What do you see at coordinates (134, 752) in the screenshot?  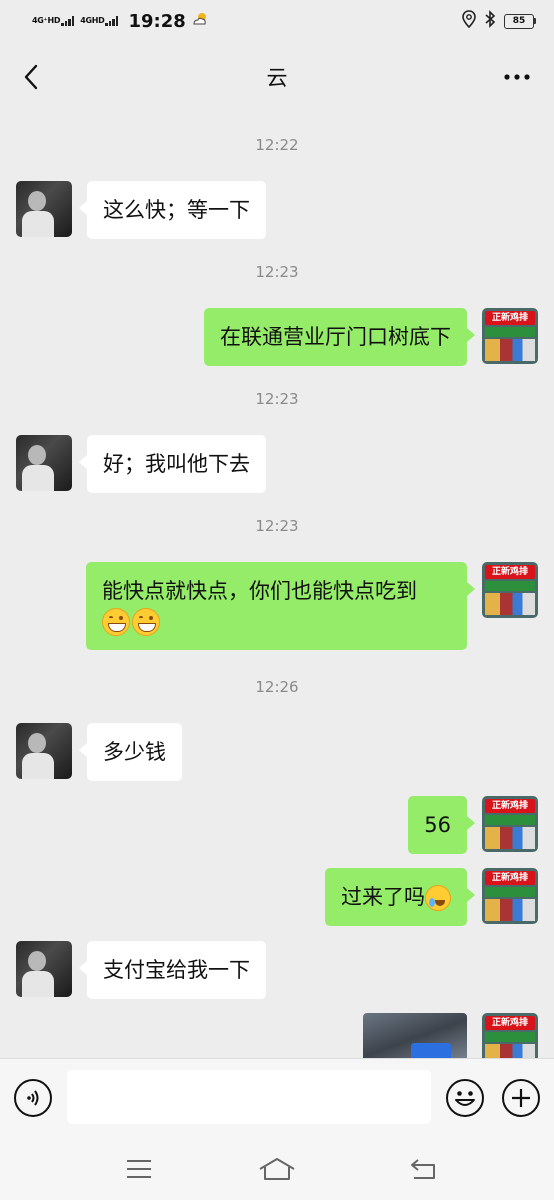 I see `message-text: 多少钱` at bounding box center [134, 752].